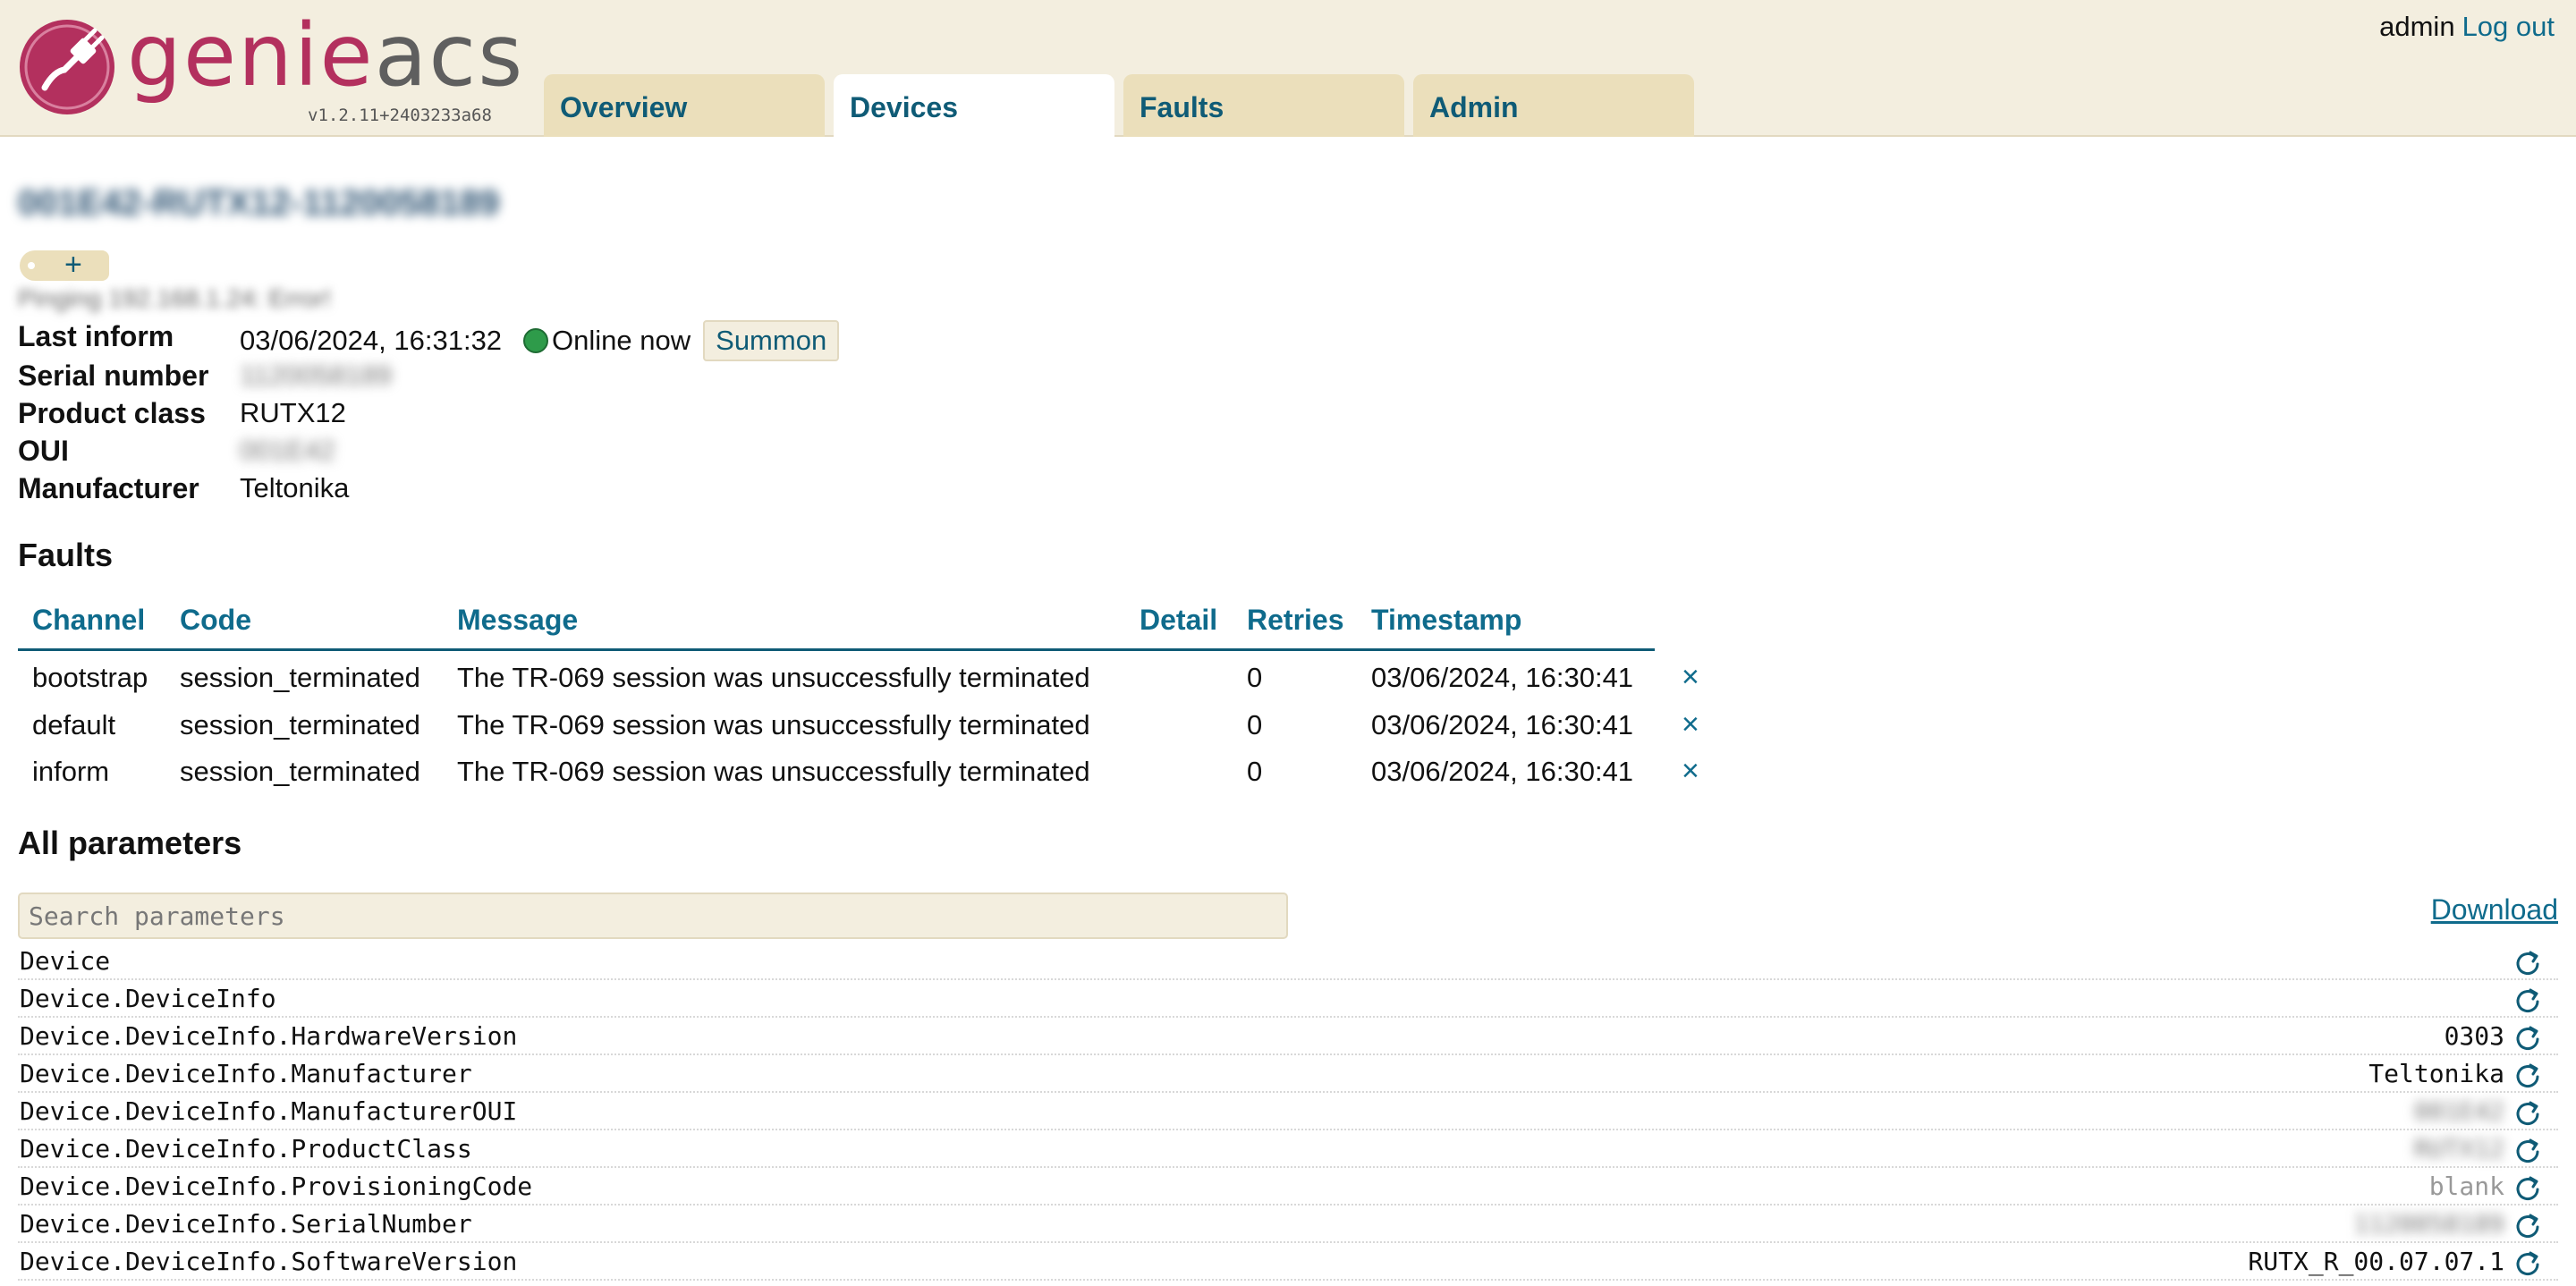  What do you see at coordinates (371, 340) in the screenshot?
I see `last-inform-value: 03/06/2024, 16:31:32` at bounding box center [371, 340].